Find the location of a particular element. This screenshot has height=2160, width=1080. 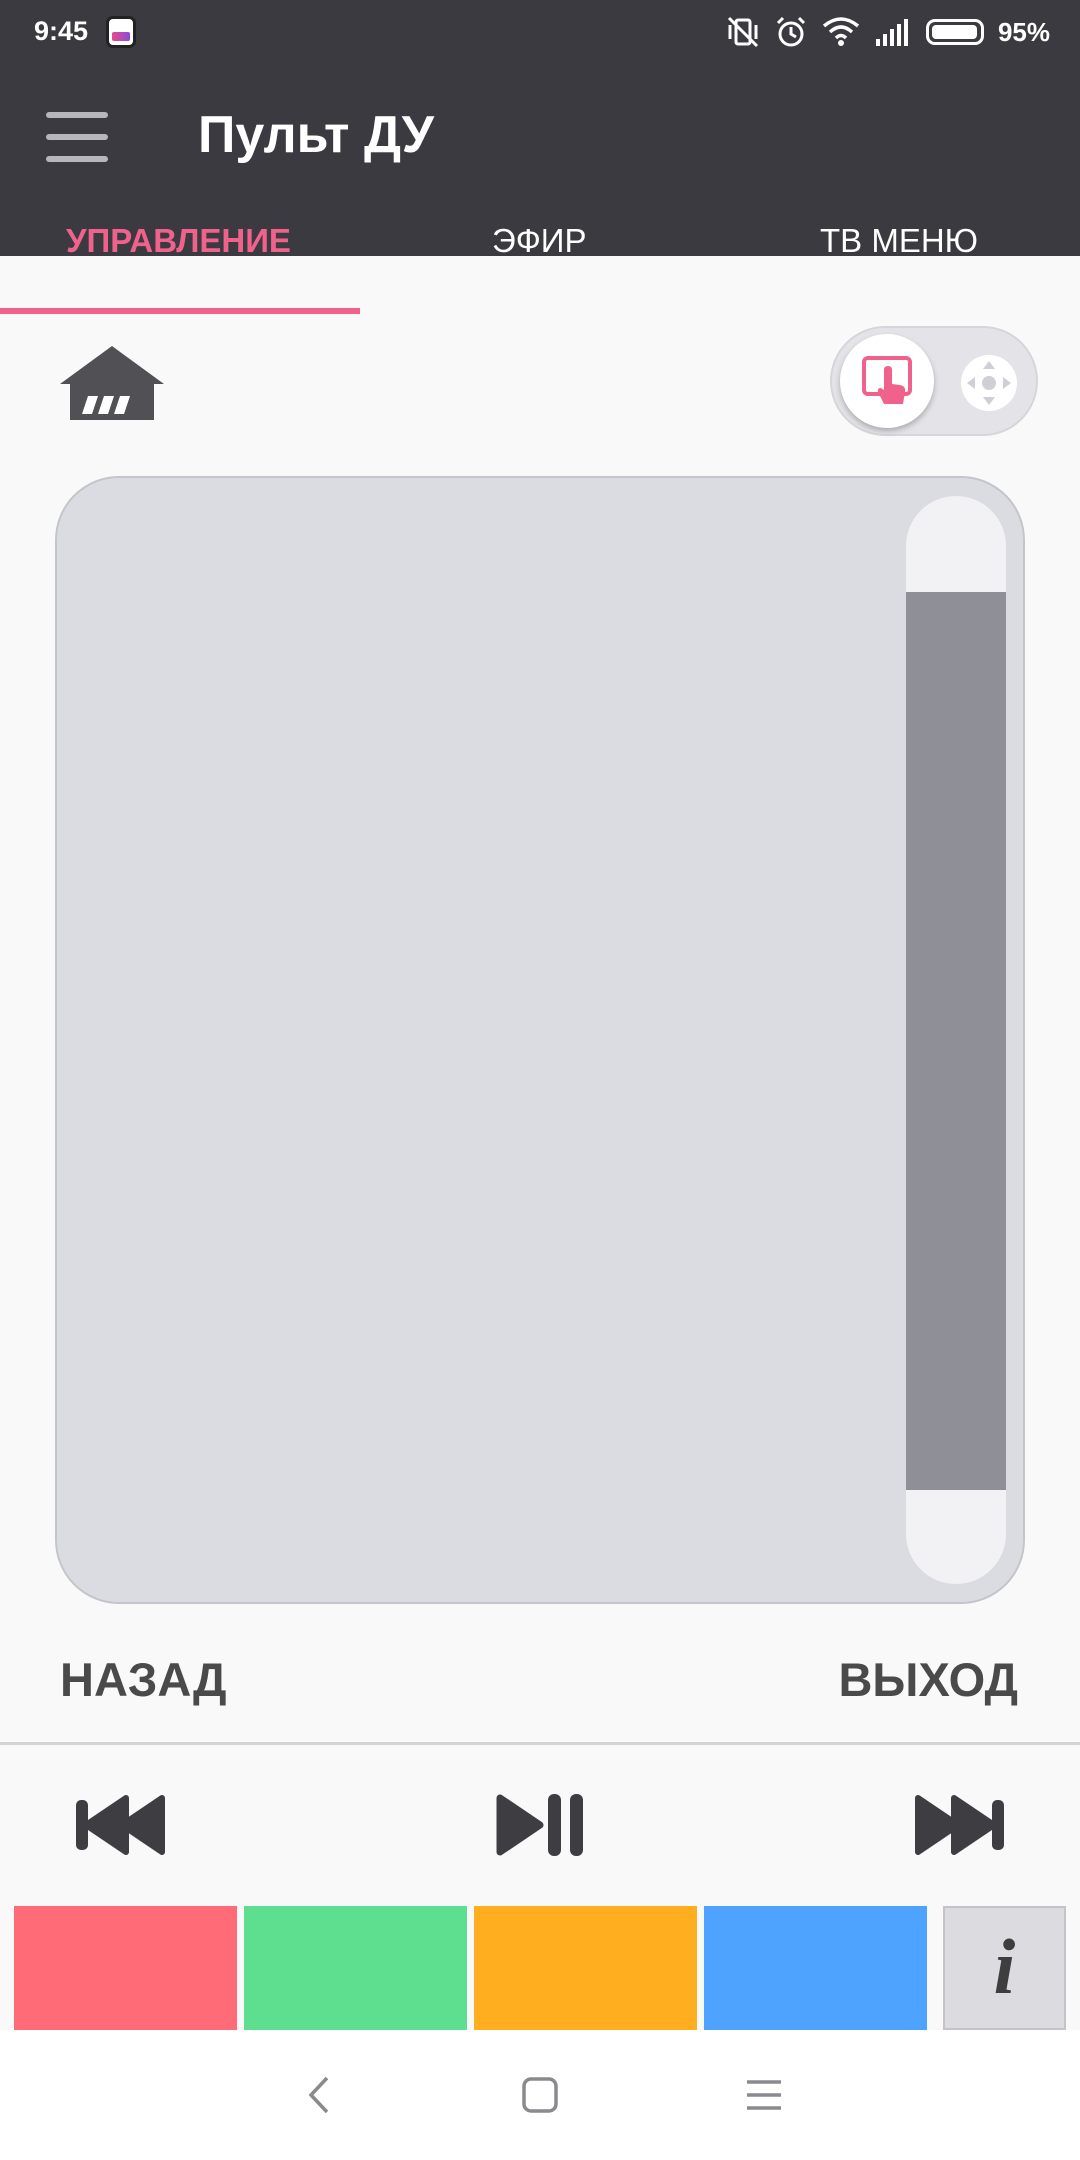

home-icon is located at coordinates (112, 383).